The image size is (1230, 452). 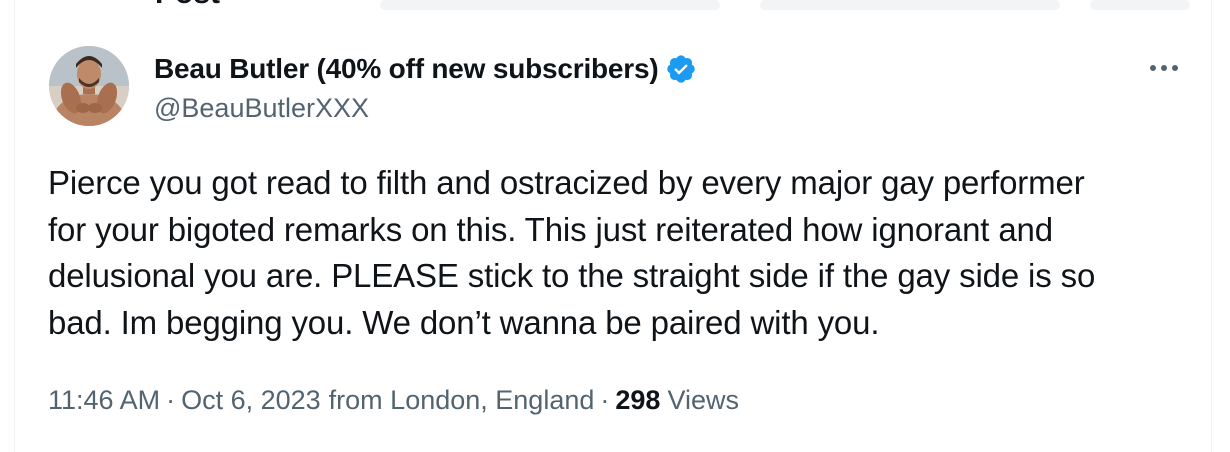 What do you see at coordinates (461, 400) in the screenshot?
I see `tweet-location: from London, England` at bounding box center [461, 400].